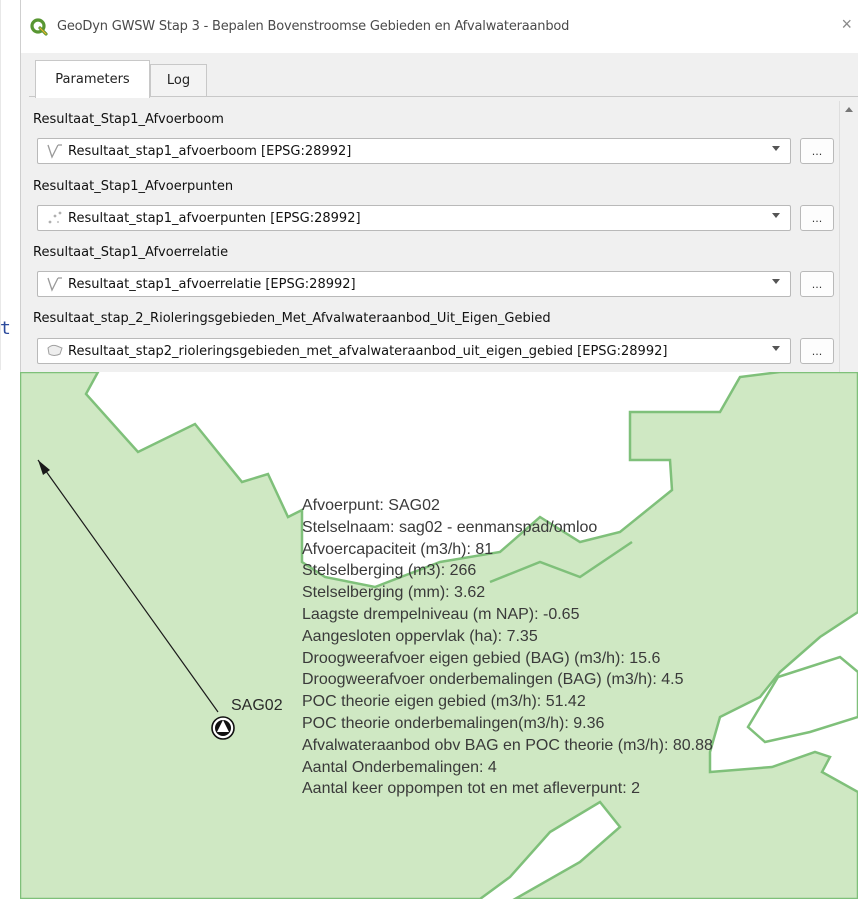 This screenshot has height=899, width=858. What do you see at coordinates (257, 705) in the screenshot?
I see `map-point-label: SAG02` at bounding box center [257, 705].